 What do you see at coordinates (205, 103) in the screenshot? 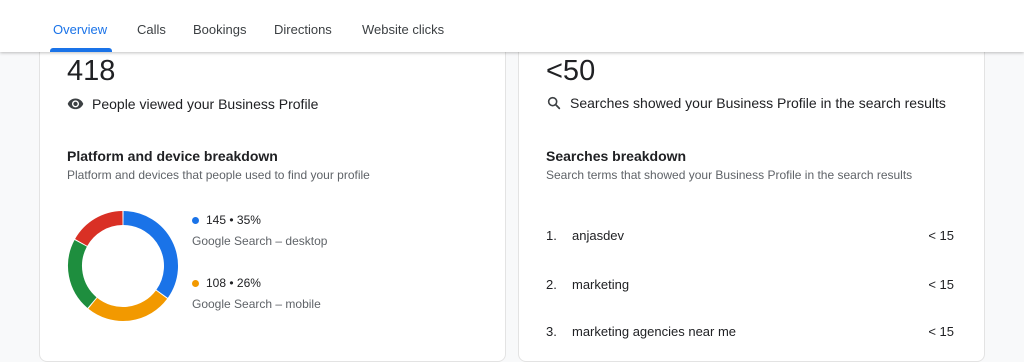
I see `views-metric-label: People viewed your Business Profile` at bounding box center [205, 103].